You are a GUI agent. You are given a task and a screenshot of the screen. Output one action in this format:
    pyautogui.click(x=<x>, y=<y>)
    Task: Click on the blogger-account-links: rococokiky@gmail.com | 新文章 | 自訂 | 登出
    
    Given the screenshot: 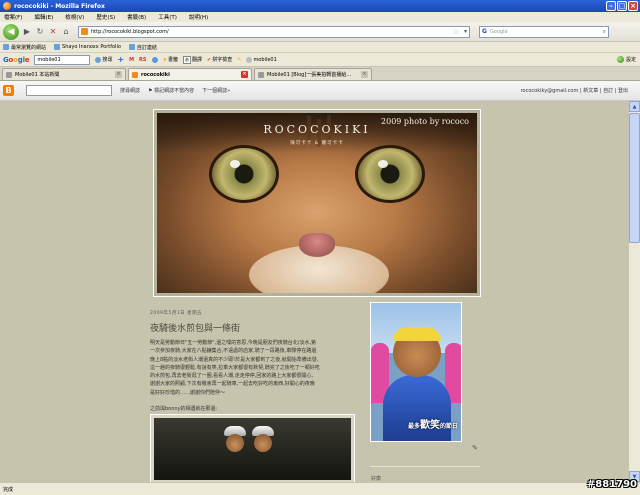 What is the action you would take?
    pyautogui.click(x=574, y=91)
    